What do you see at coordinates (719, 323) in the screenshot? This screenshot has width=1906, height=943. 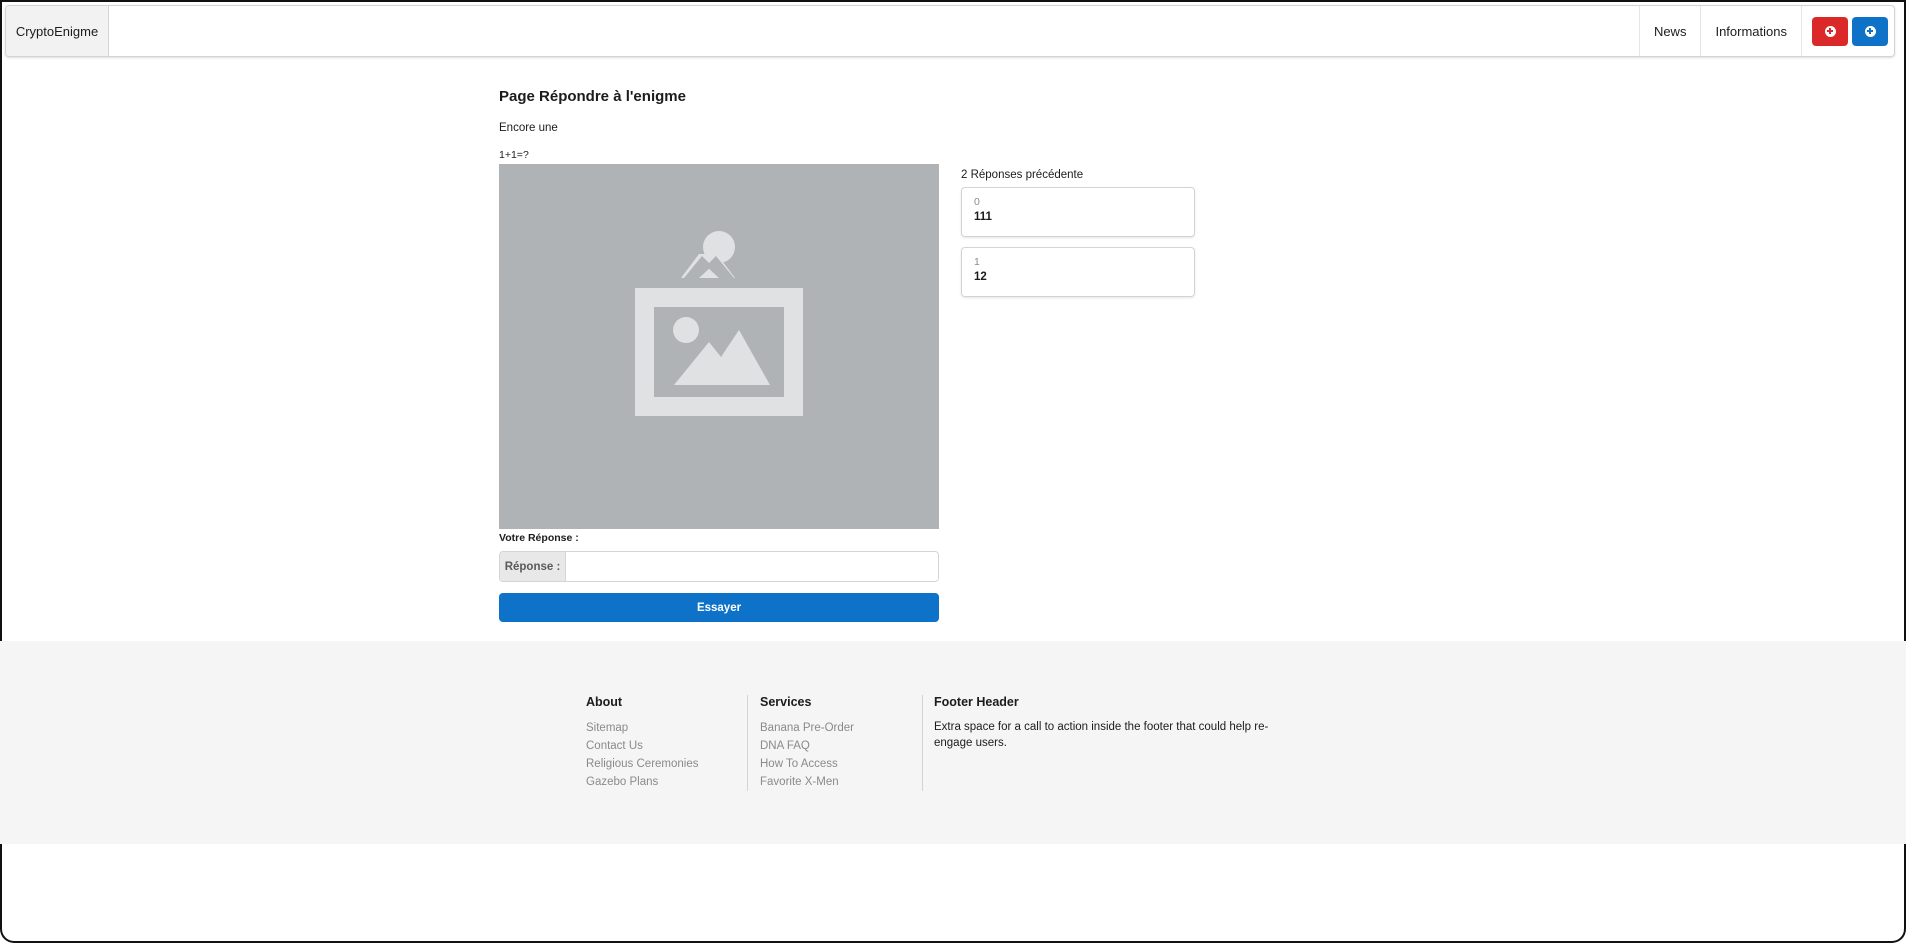 I see `image-placeholder-icon` at bounding box center [719, 323].